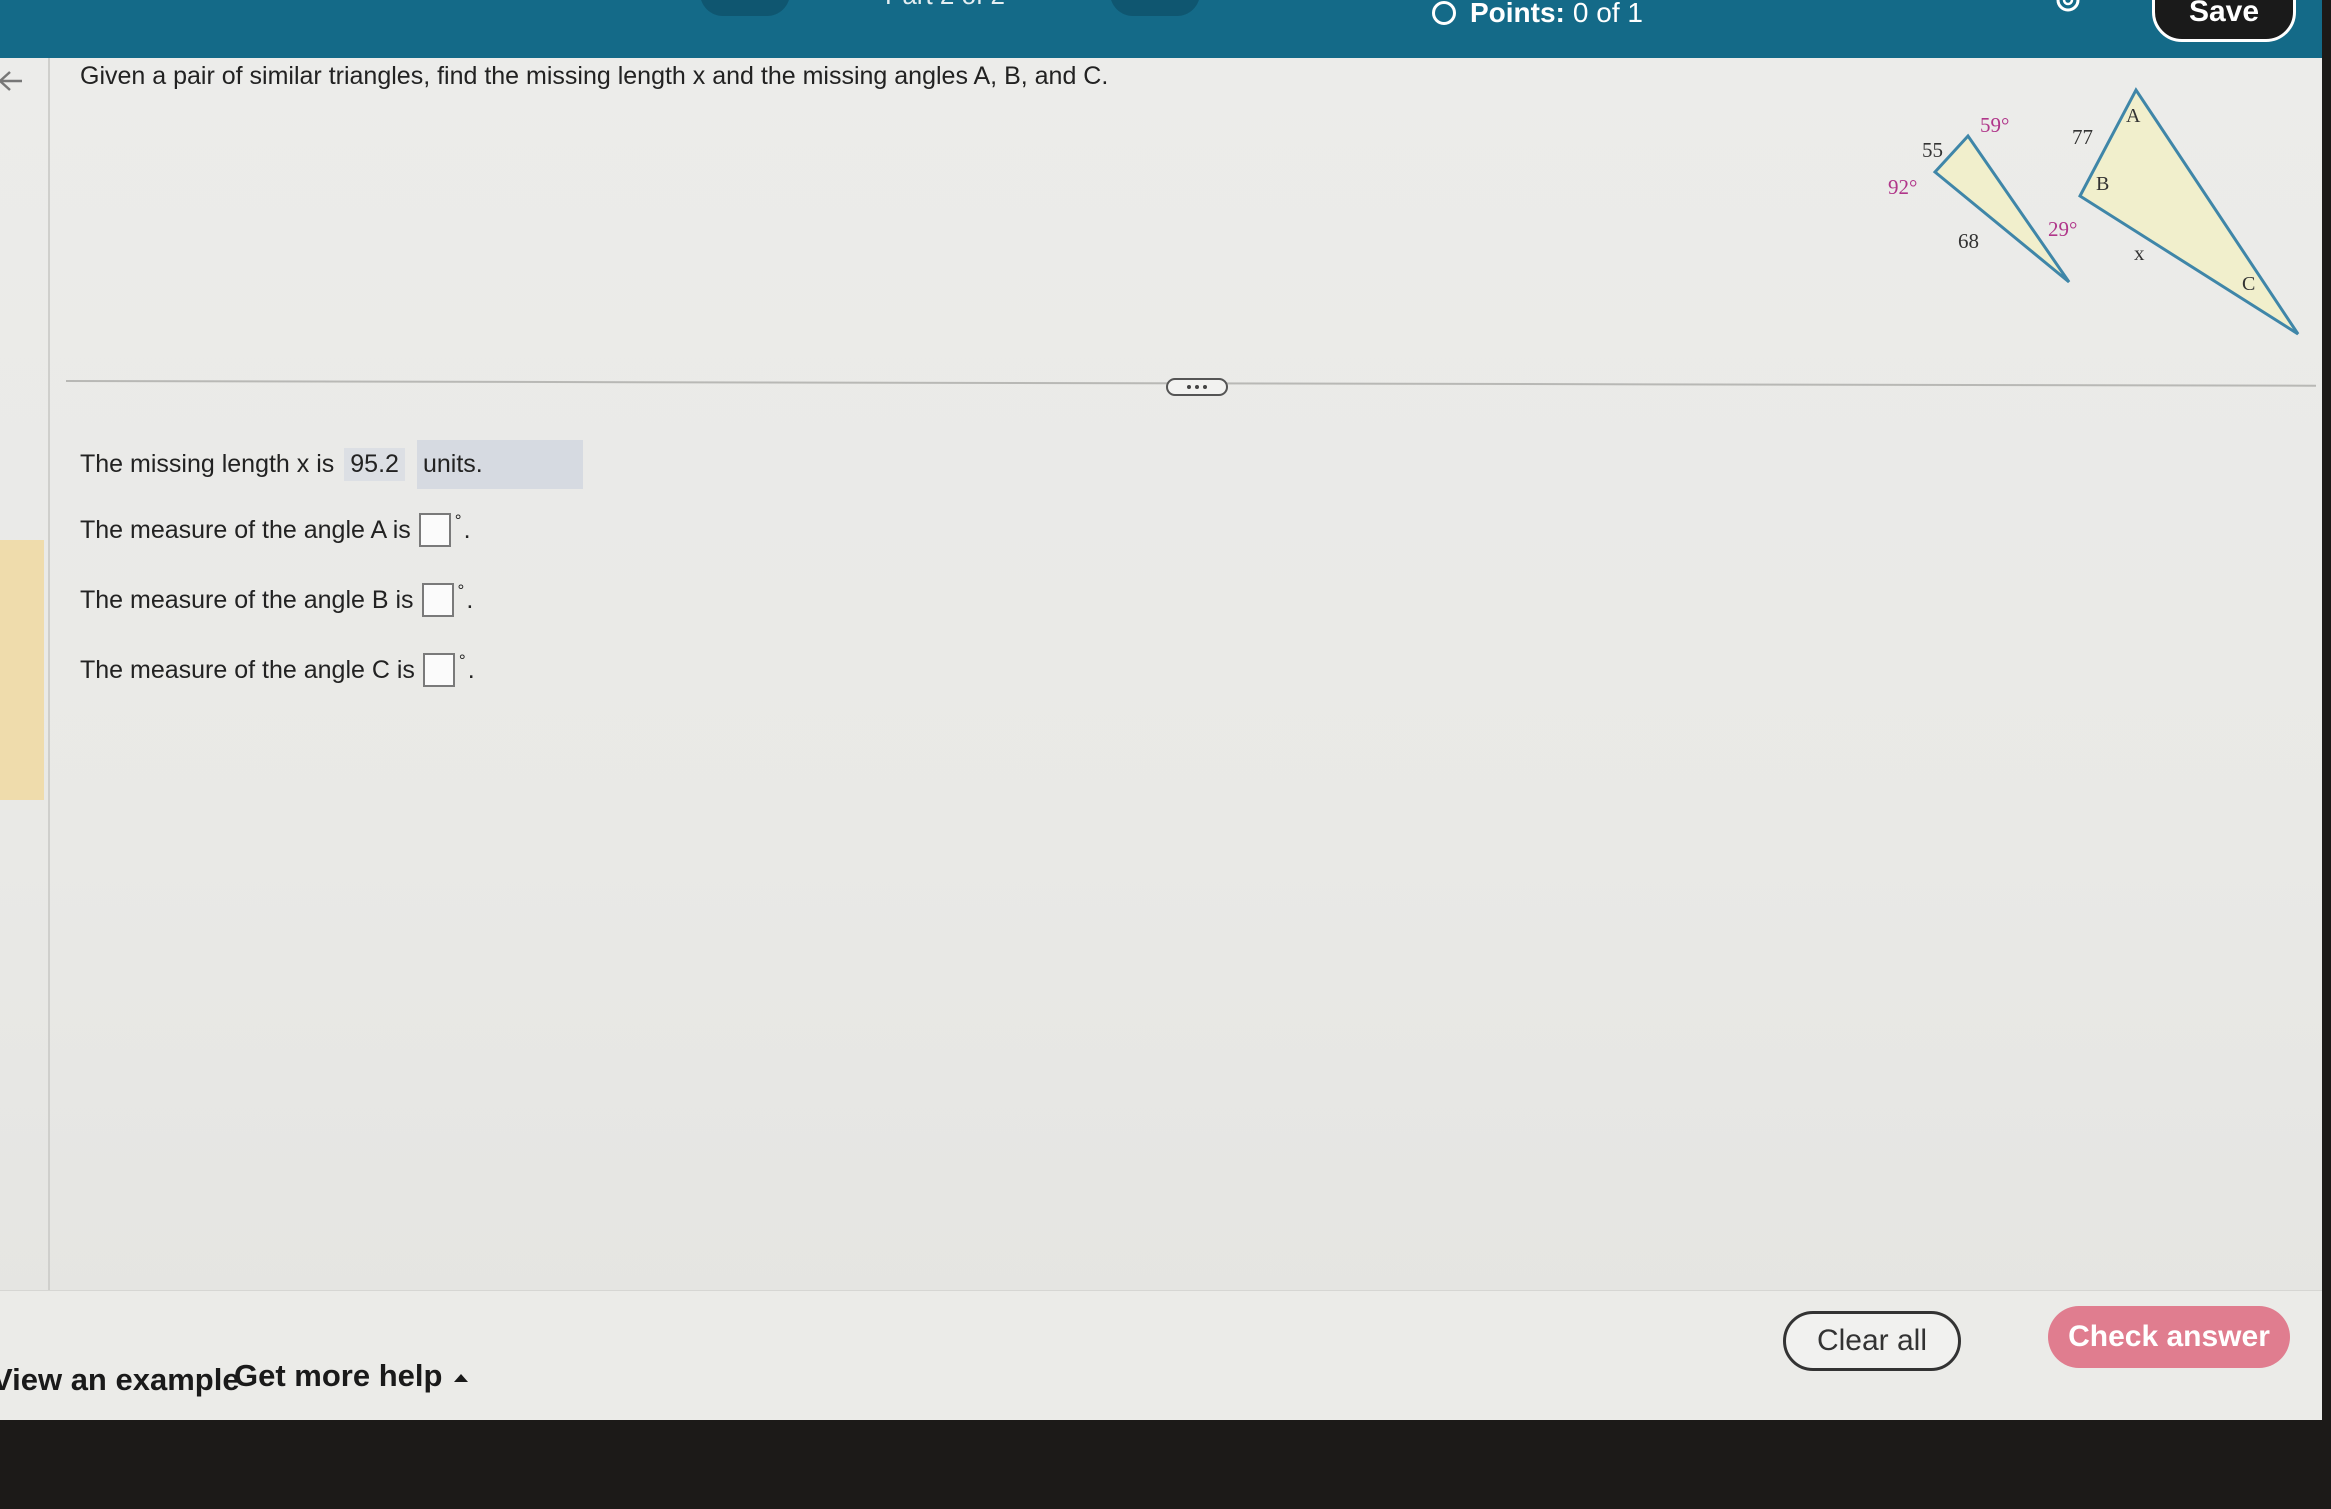 Image resolution: width=2331 pixels, height=1509 pixels. What do you see at coordinates (1994, 125) in the screenshot?
I see `angle-label-59: 59°` at bounding box center [1994, 125].